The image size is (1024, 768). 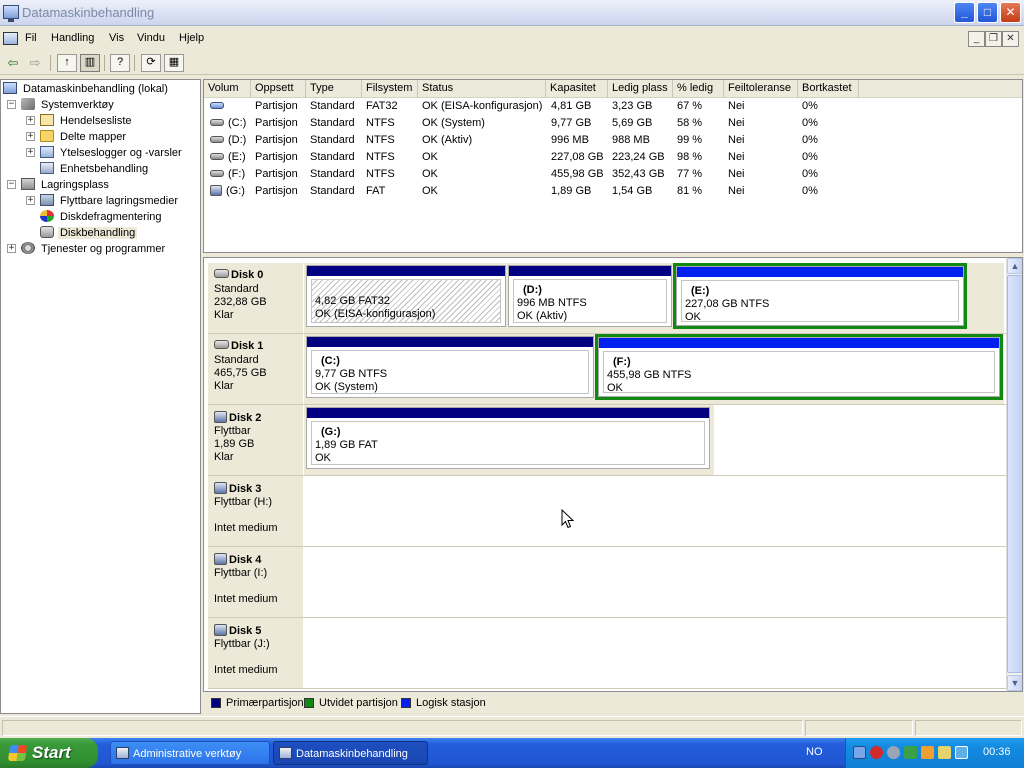 What do you see at coordinates (406, 296) in the screenshot?
I see `partition-disk0-fat32: 4,82 GB FAT32 OK (EISA-konfigurasjon)` at bounding box center [406, 296].